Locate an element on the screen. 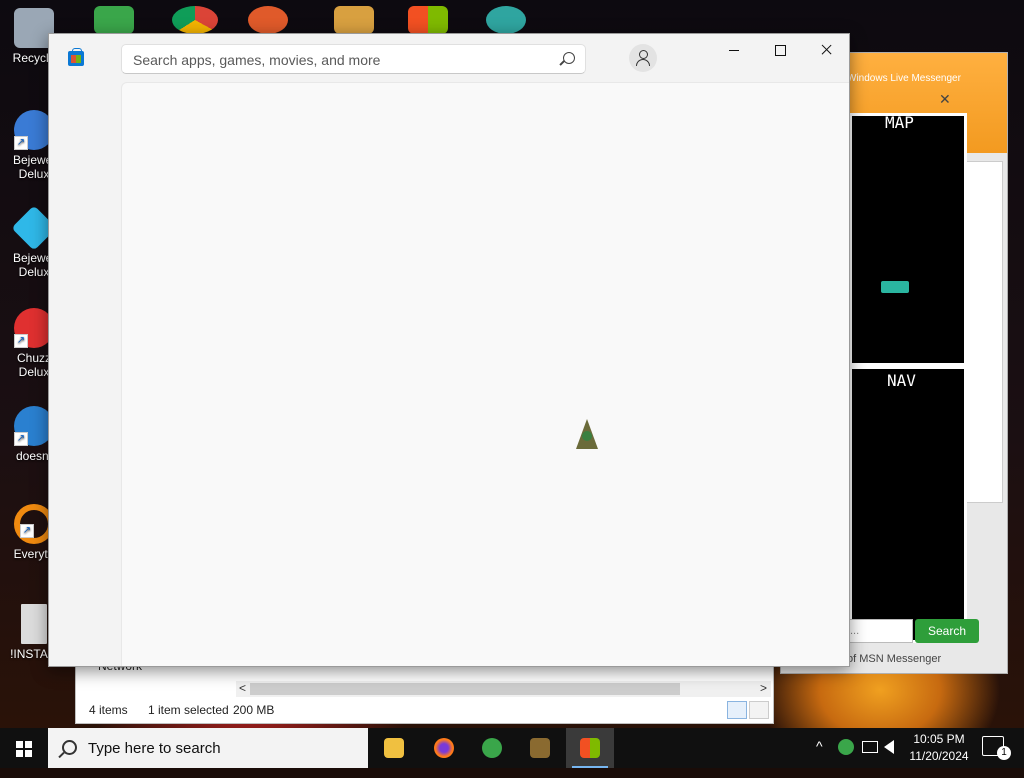 The height and width of the screenshot is (778, 1024). panel-divider is located at coordinates (908, 366).